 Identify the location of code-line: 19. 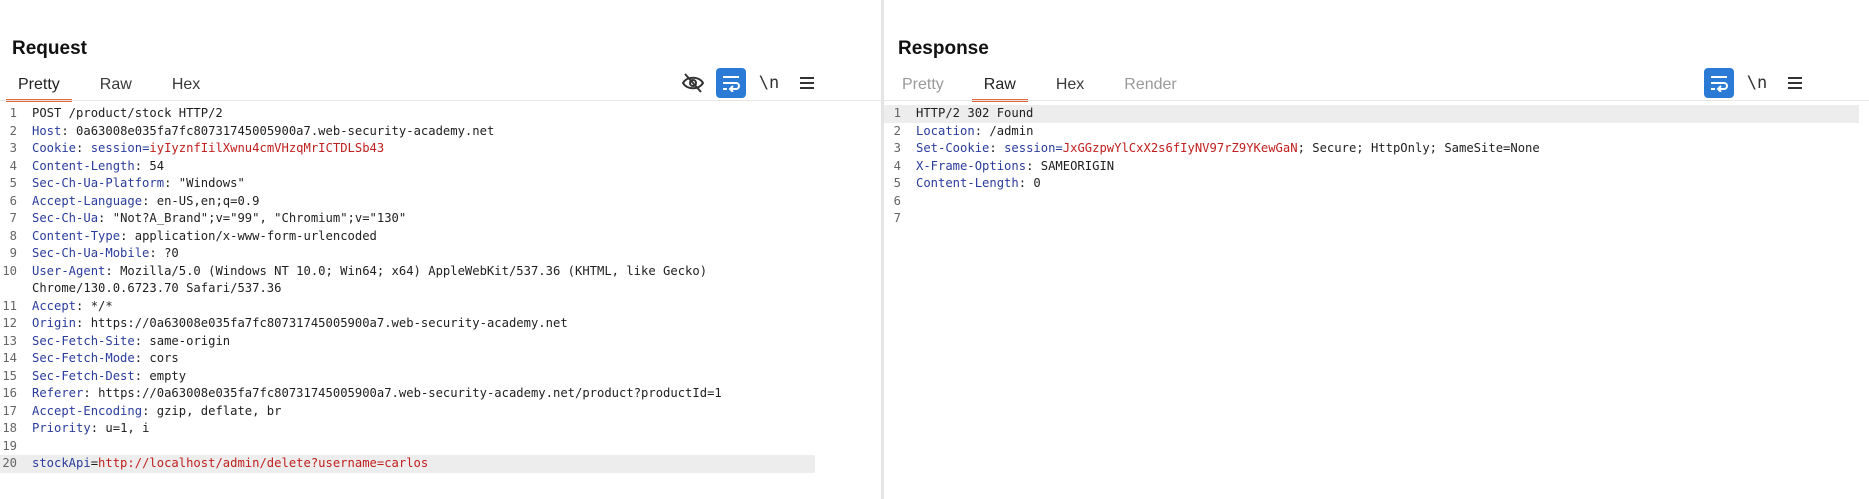
(9, 445).